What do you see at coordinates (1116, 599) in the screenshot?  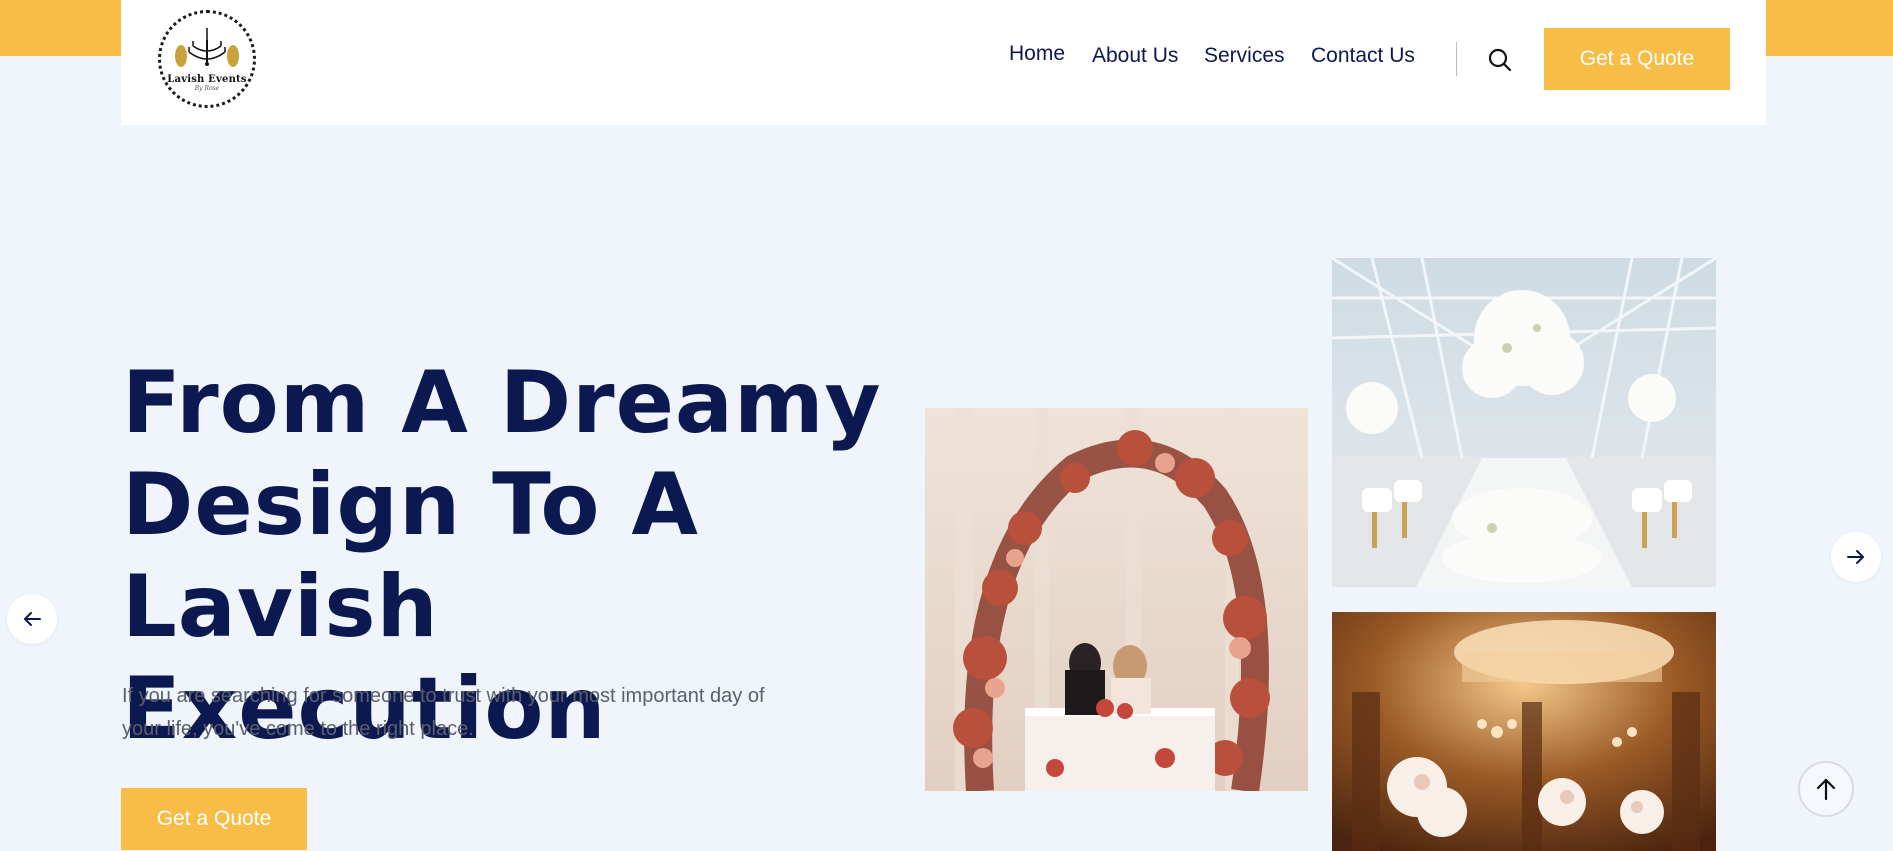 I see `floral-arch-photo` at bounding box center [1116, 599].